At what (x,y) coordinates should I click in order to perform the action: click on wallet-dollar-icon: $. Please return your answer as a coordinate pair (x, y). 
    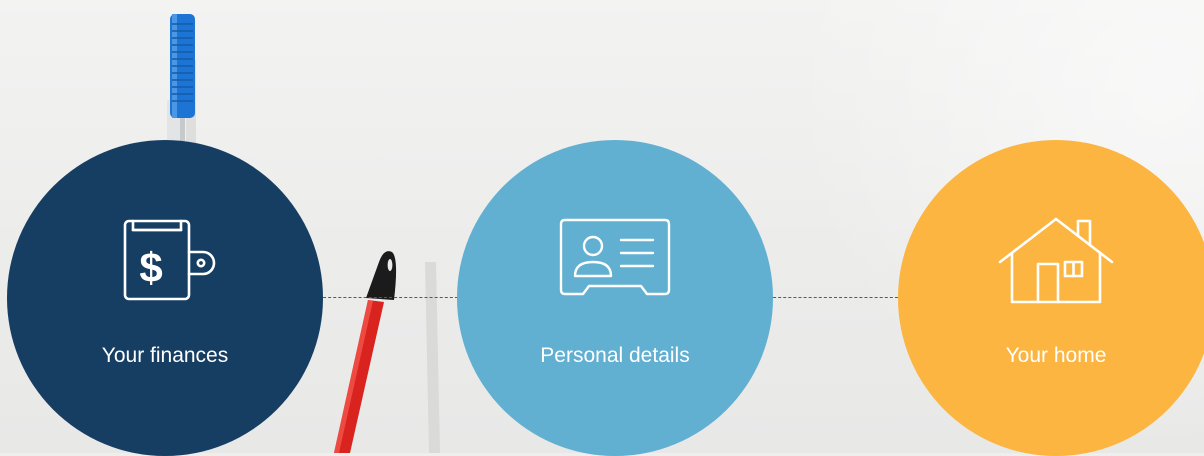
    Looking at the image, I should click on (169, 260).